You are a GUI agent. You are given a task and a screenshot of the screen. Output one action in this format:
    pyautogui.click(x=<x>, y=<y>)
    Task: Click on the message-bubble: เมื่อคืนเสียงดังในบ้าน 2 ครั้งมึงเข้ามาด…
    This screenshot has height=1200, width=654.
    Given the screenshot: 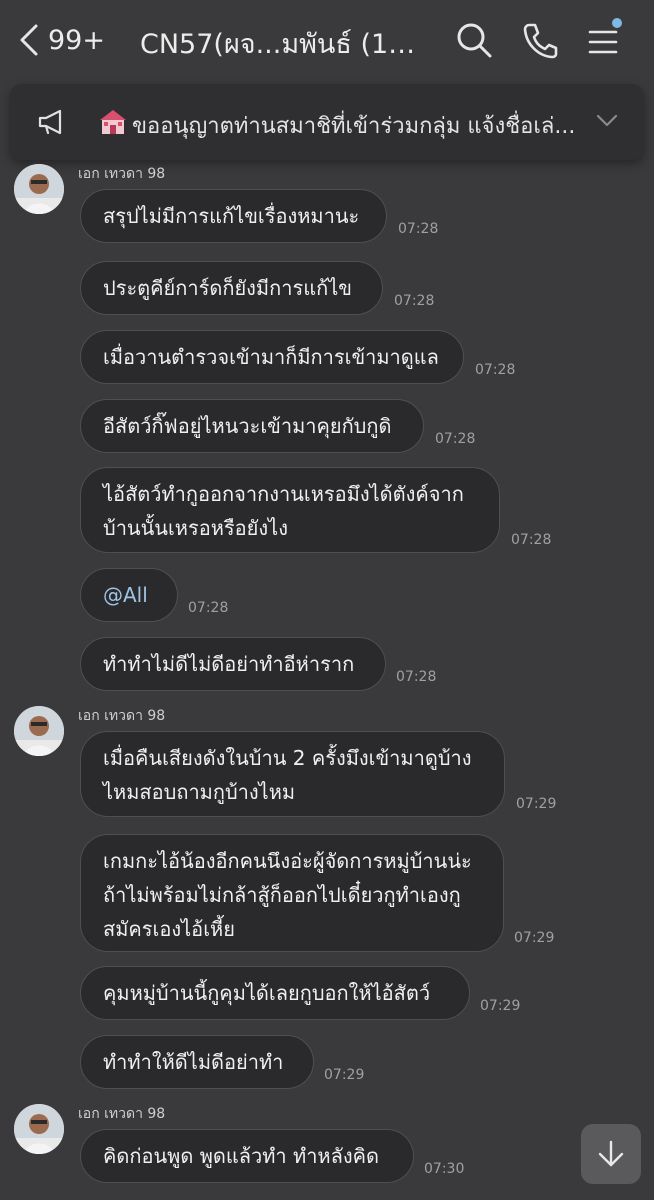 What is the action you would take?
    pyautogui.click(x=292, y=774)
    